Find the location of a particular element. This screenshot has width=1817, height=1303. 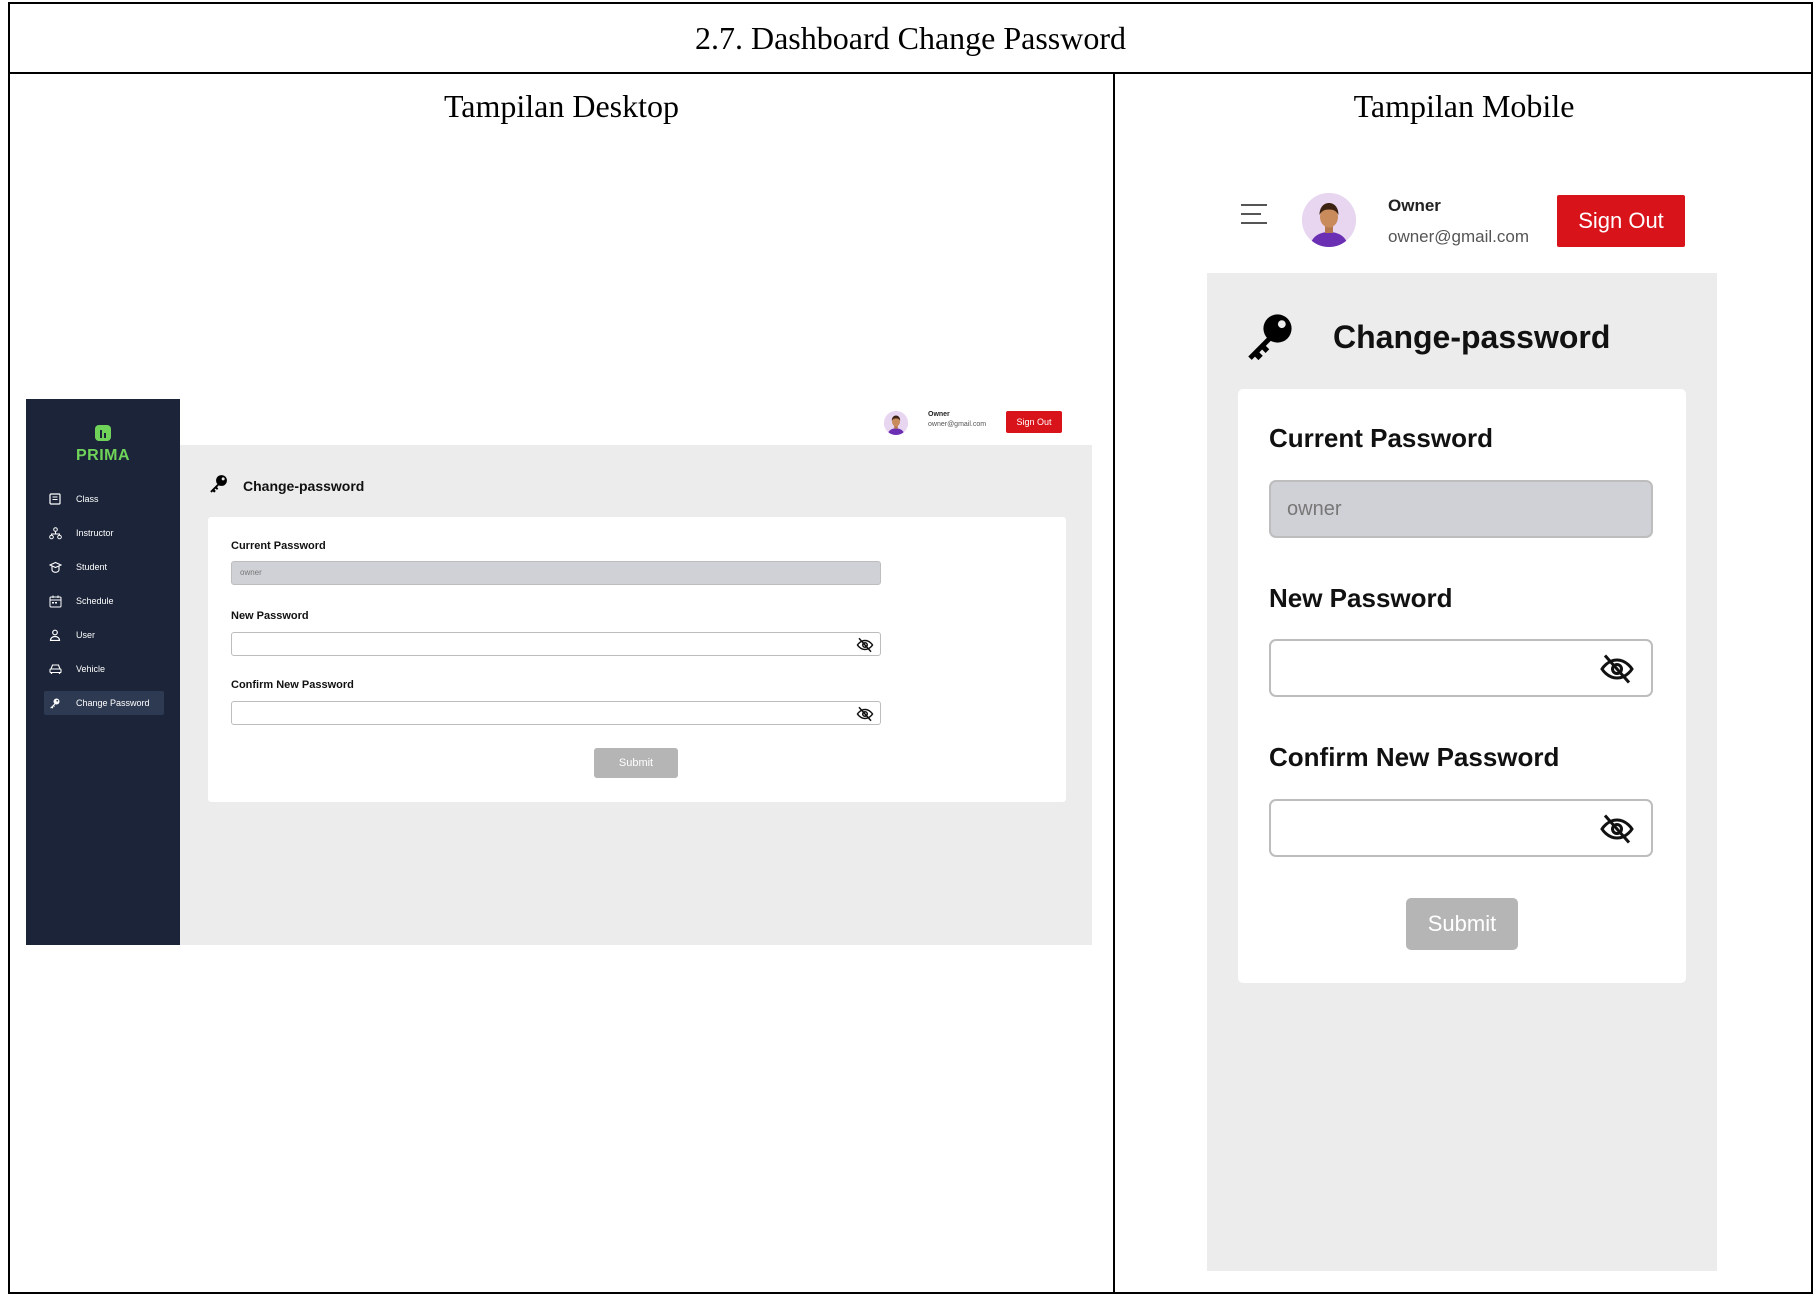

class-icon is located at coordinates (55, 499).